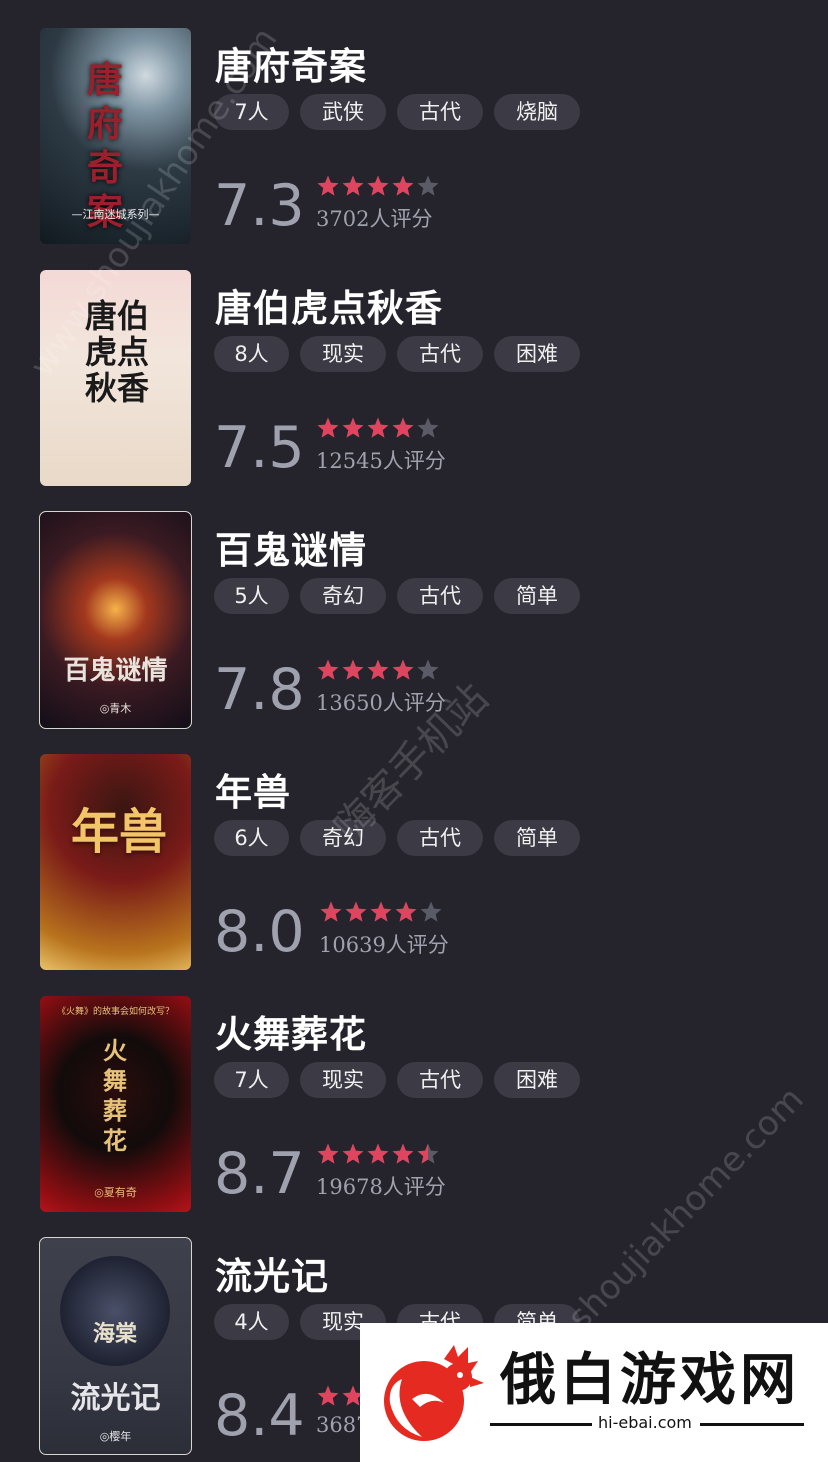 The height and width of the screenshot is (1462, 828). I want to click on rating-count: 19678人评分, so click(381, 1187).